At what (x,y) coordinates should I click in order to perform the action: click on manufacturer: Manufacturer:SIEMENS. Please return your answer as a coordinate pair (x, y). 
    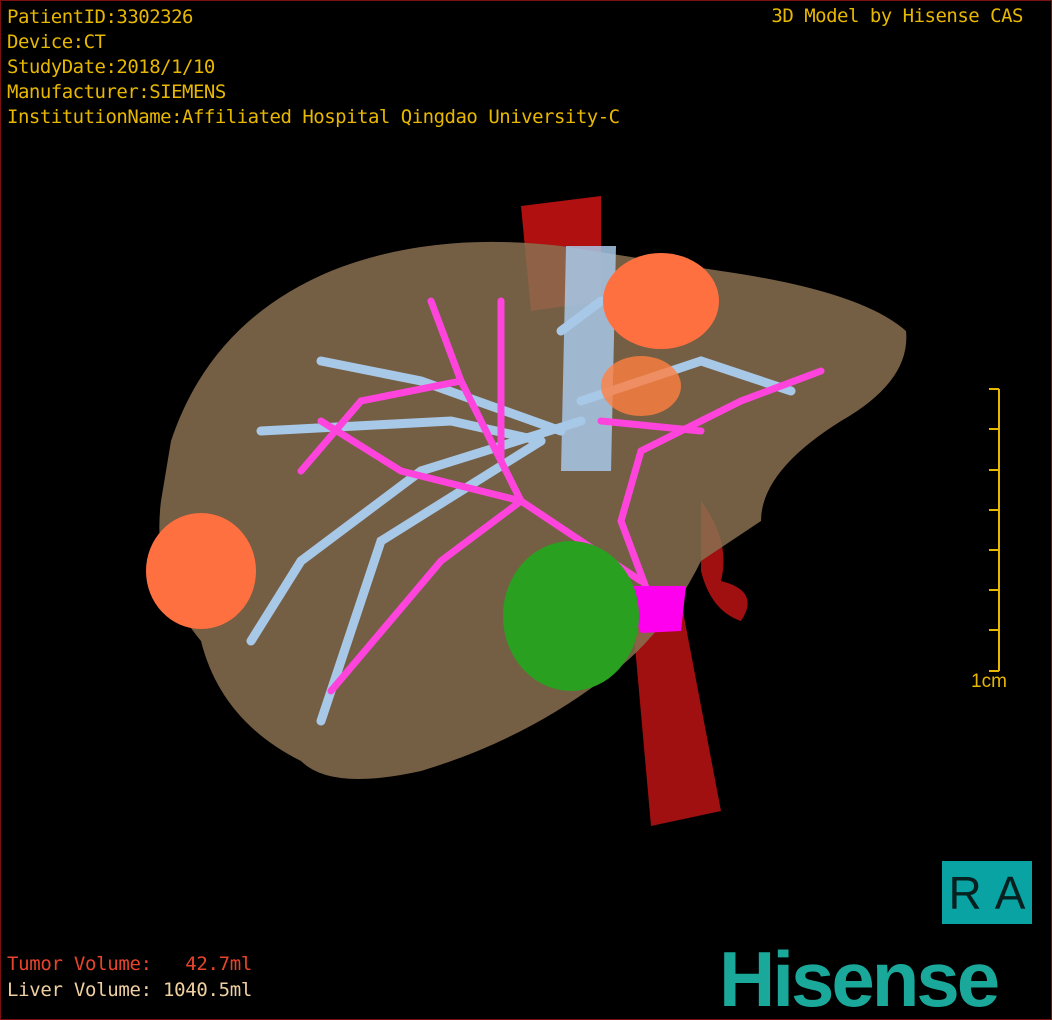
    Looking at the image, I should click on (116, 92).